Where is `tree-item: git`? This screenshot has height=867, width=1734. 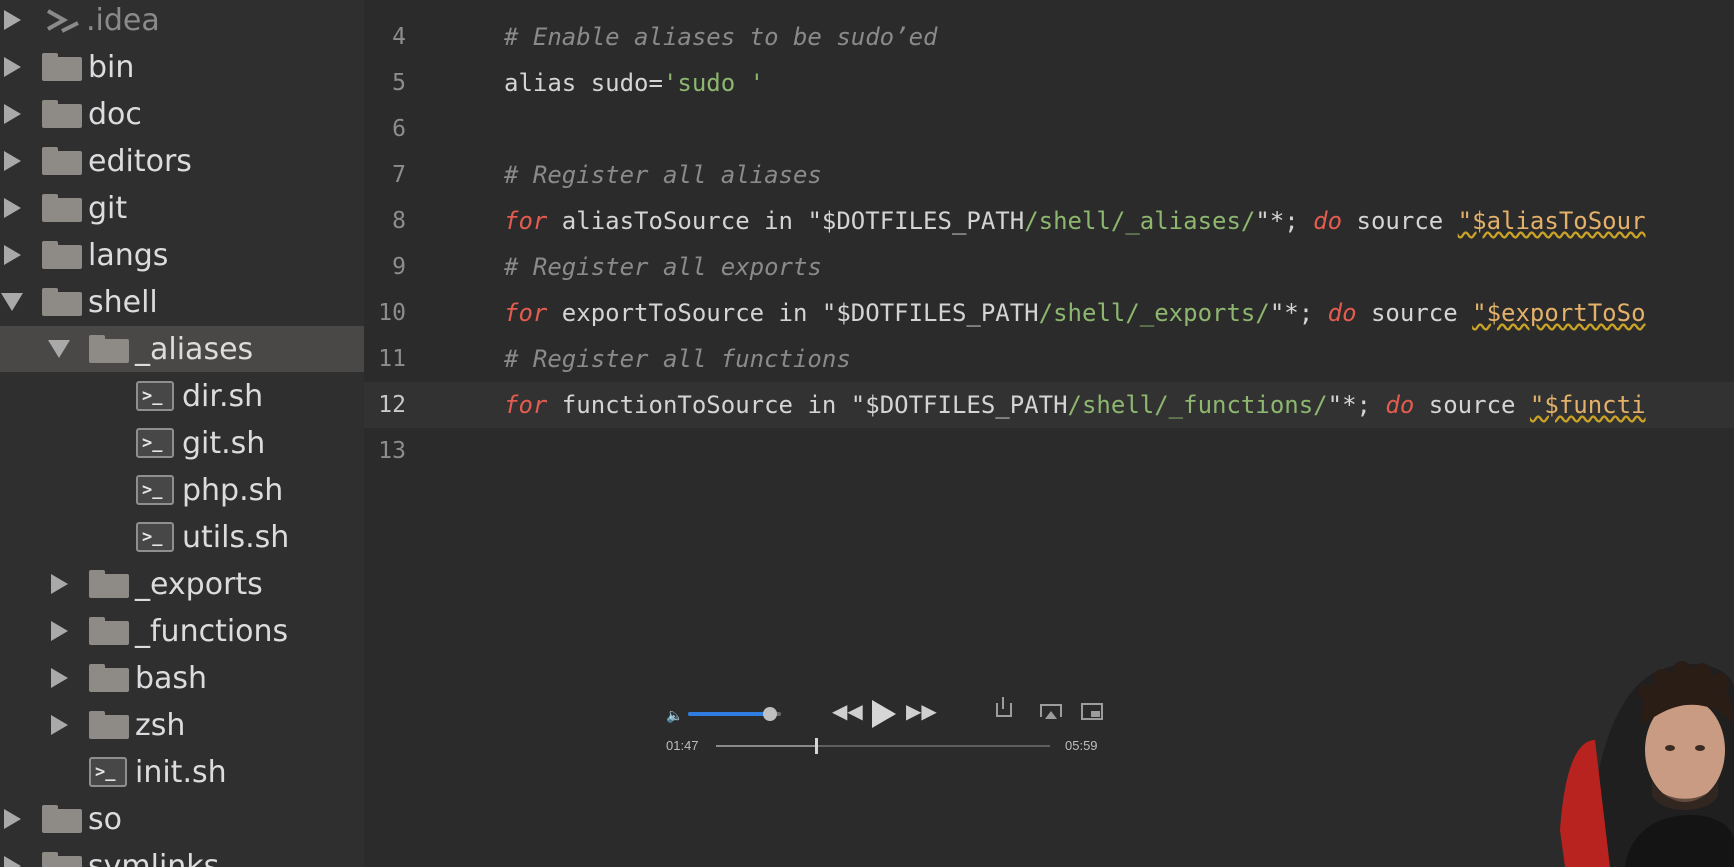 tree-item: git is located at coordinates (182, 208).